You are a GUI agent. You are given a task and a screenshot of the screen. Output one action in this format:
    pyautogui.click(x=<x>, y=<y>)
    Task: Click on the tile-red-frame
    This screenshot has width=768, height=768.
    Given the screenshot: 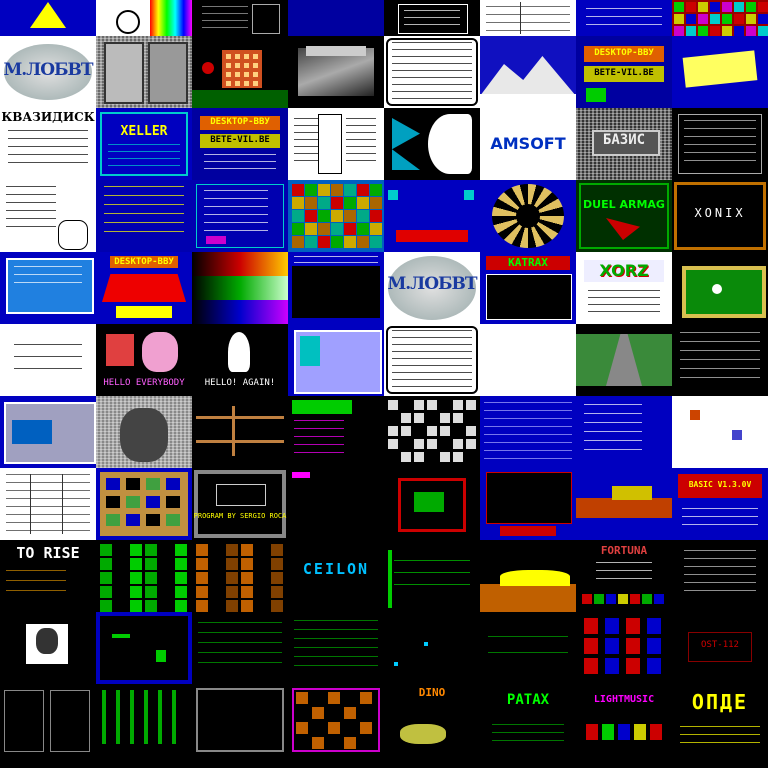 What is the action you would take?
    pyautogui.click(x=432, y=504)
    